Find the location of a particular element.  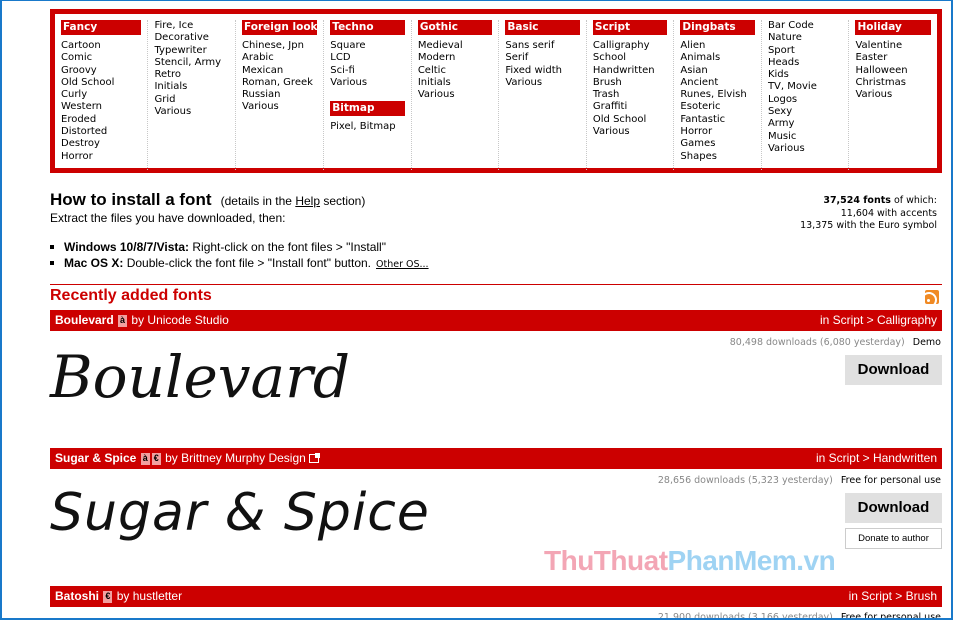

category-link: Kids is located at coordinates (805, 75).